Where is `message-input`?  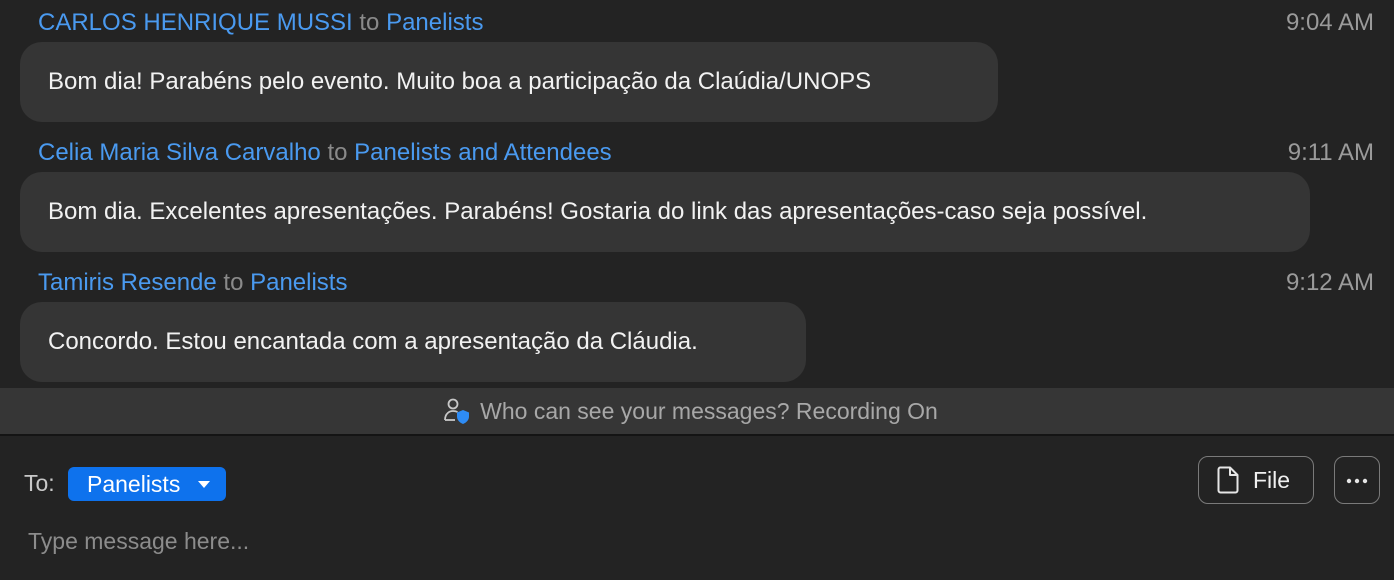 message-input is located at coordinates (698, 541).